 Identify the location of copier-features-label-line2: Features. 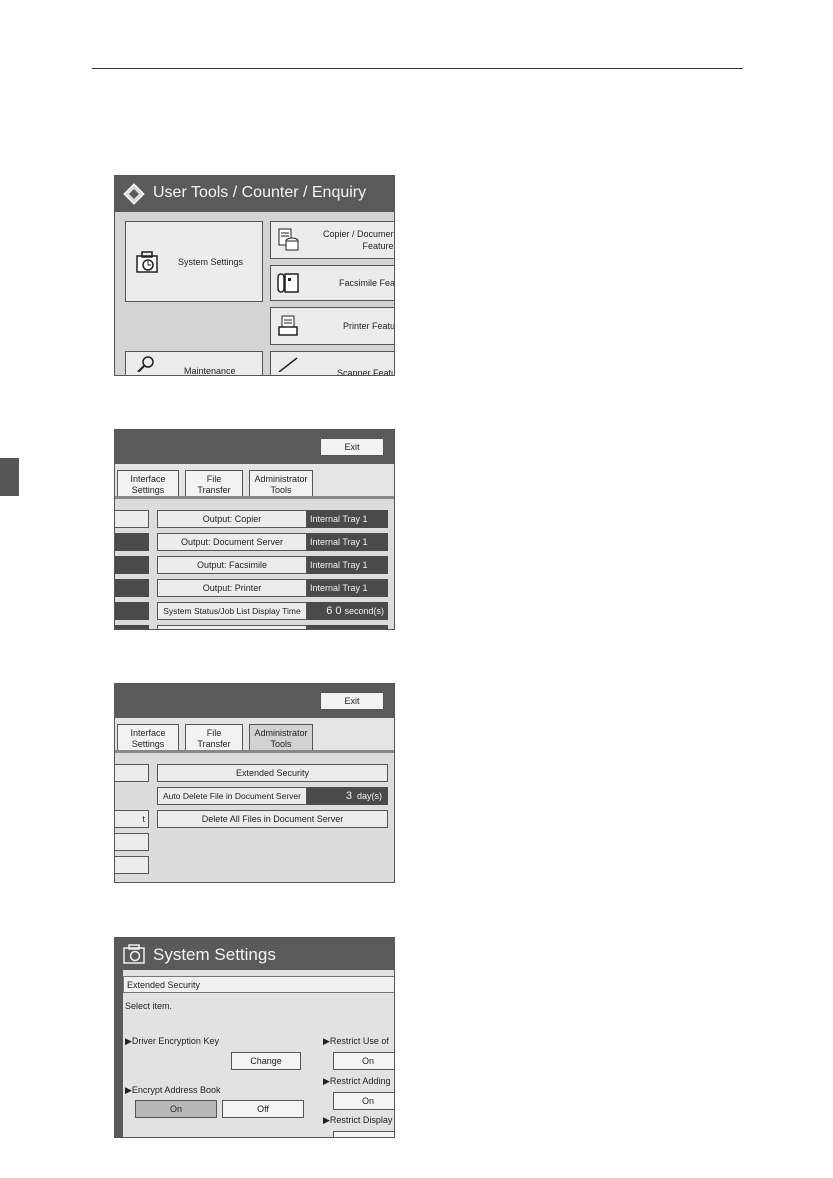
(378, 246).